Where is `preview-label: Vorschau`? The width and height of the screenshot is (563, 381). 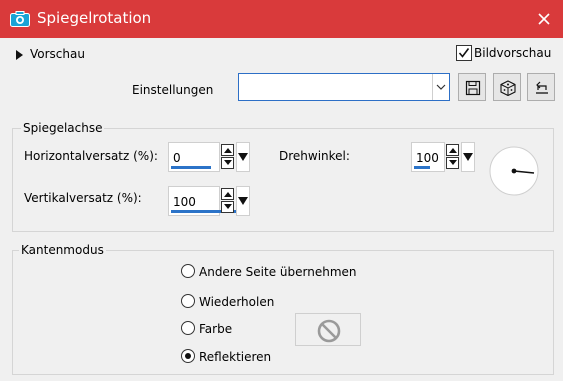
preview-label: Vorschau is located at coordinates (57, 54).